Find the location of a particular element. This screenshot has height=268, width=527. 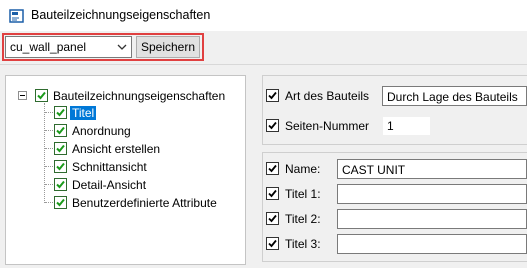

save-button: Speichern is located at coordinates (168, 47).